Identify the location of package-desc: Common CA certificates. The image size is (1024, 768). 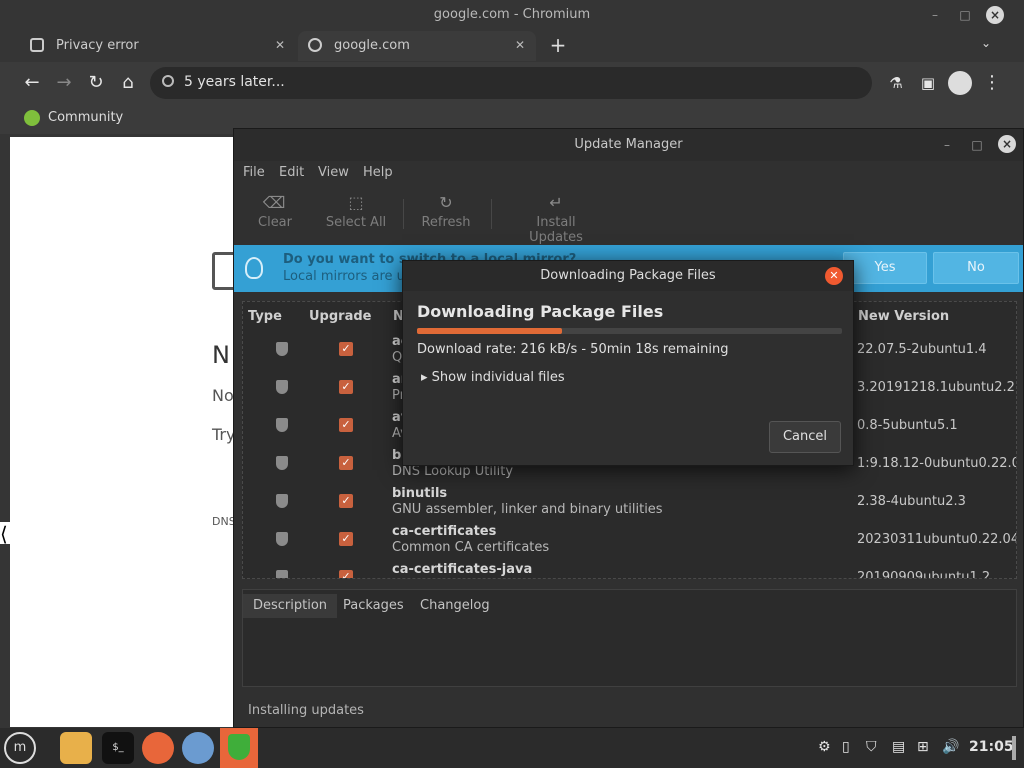
(471, 547).